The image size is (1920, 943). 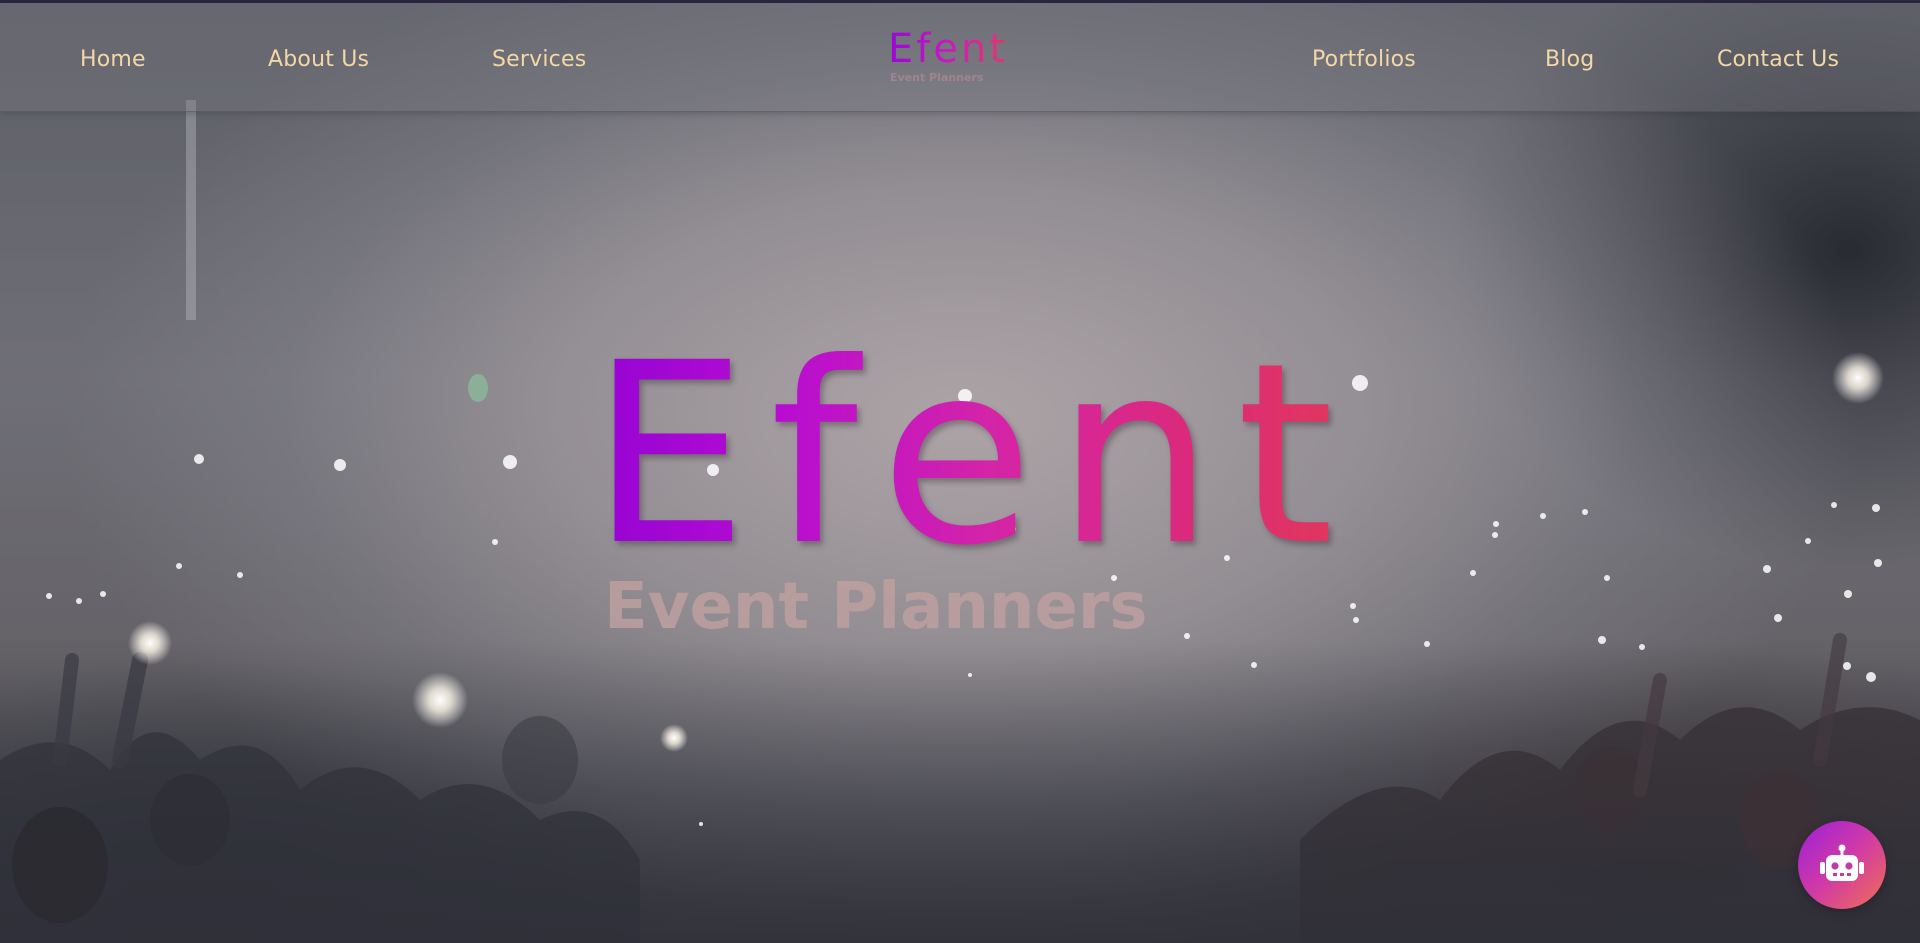 I want to click on nav-about-us-link: About Us, so click(x=318, y=59).